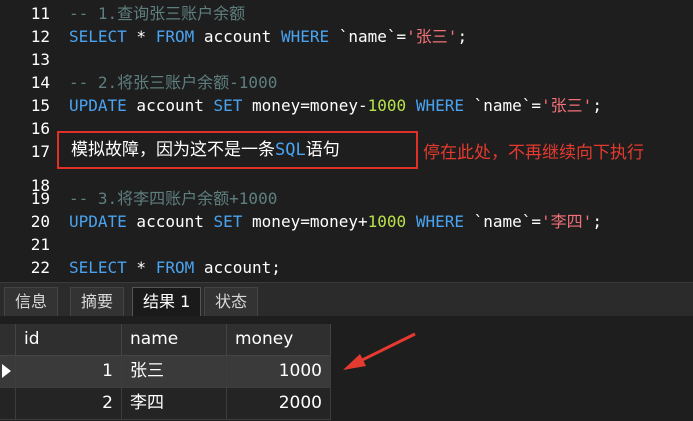 The image size is (693, 421). What do you see at coordinates (305, 105) in the screenshot?
I see `code-text: money=money-` at bounding box center [305, 105].